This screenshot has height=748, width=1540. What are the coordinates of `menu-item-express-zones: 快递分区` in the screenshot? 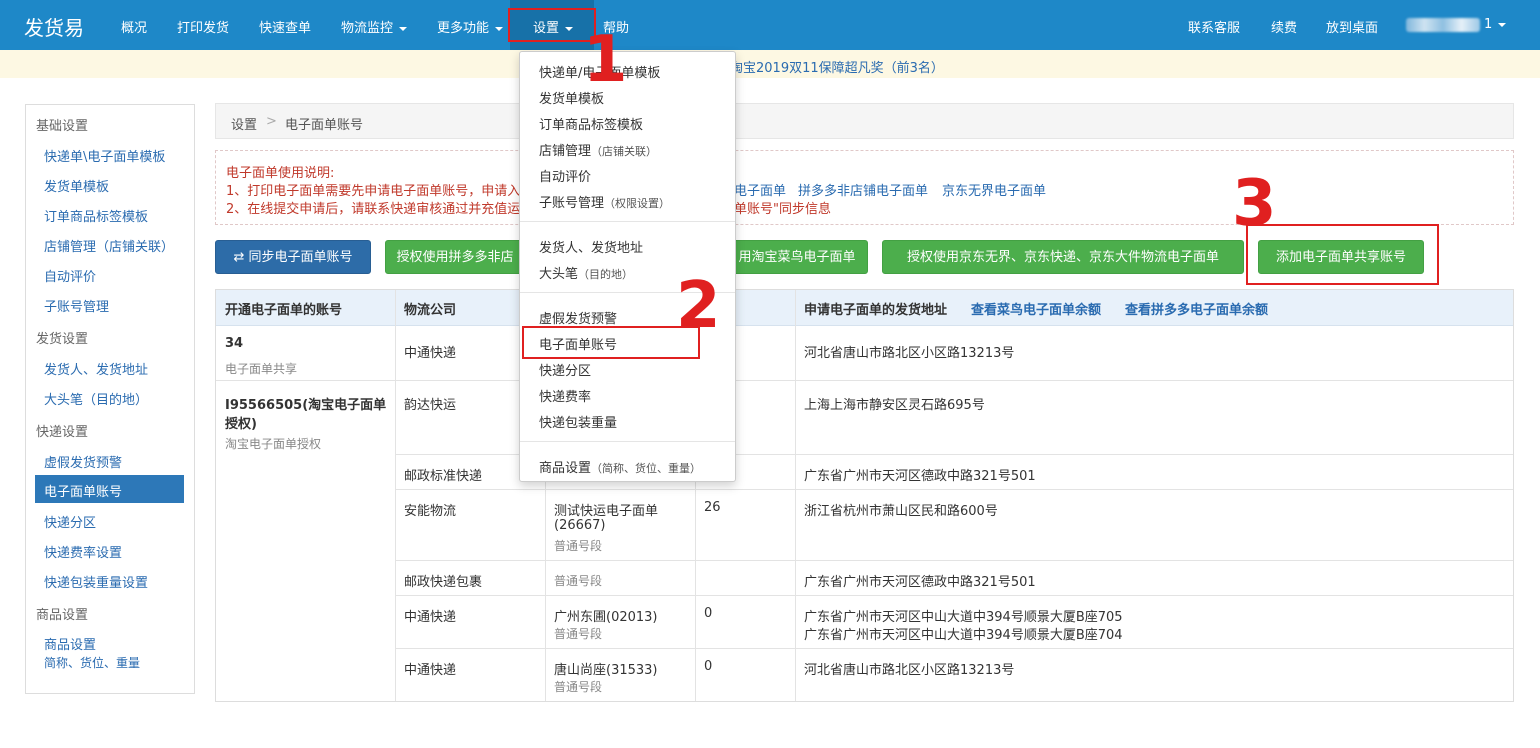 It's located at (565, 369).